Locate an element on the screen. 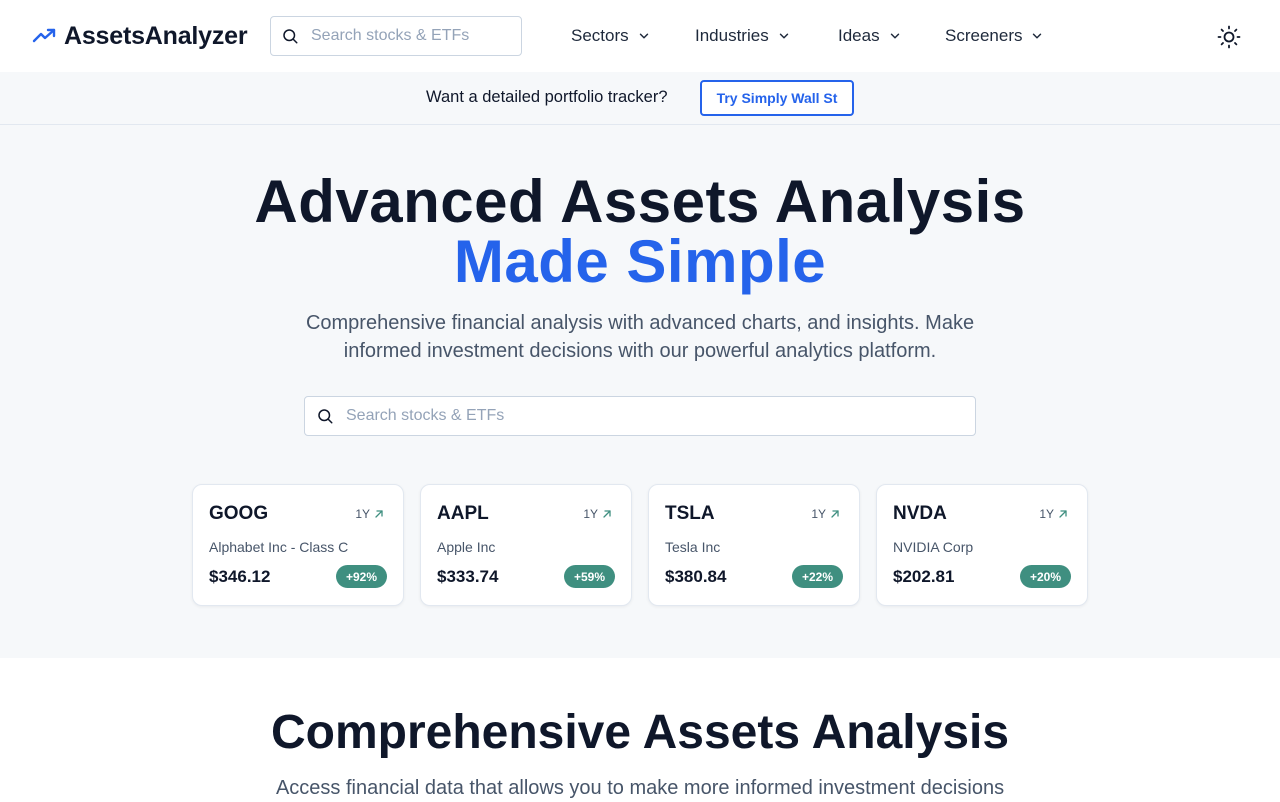  nav-menu-screeners: Screeners is located at coordinates (994, 36).